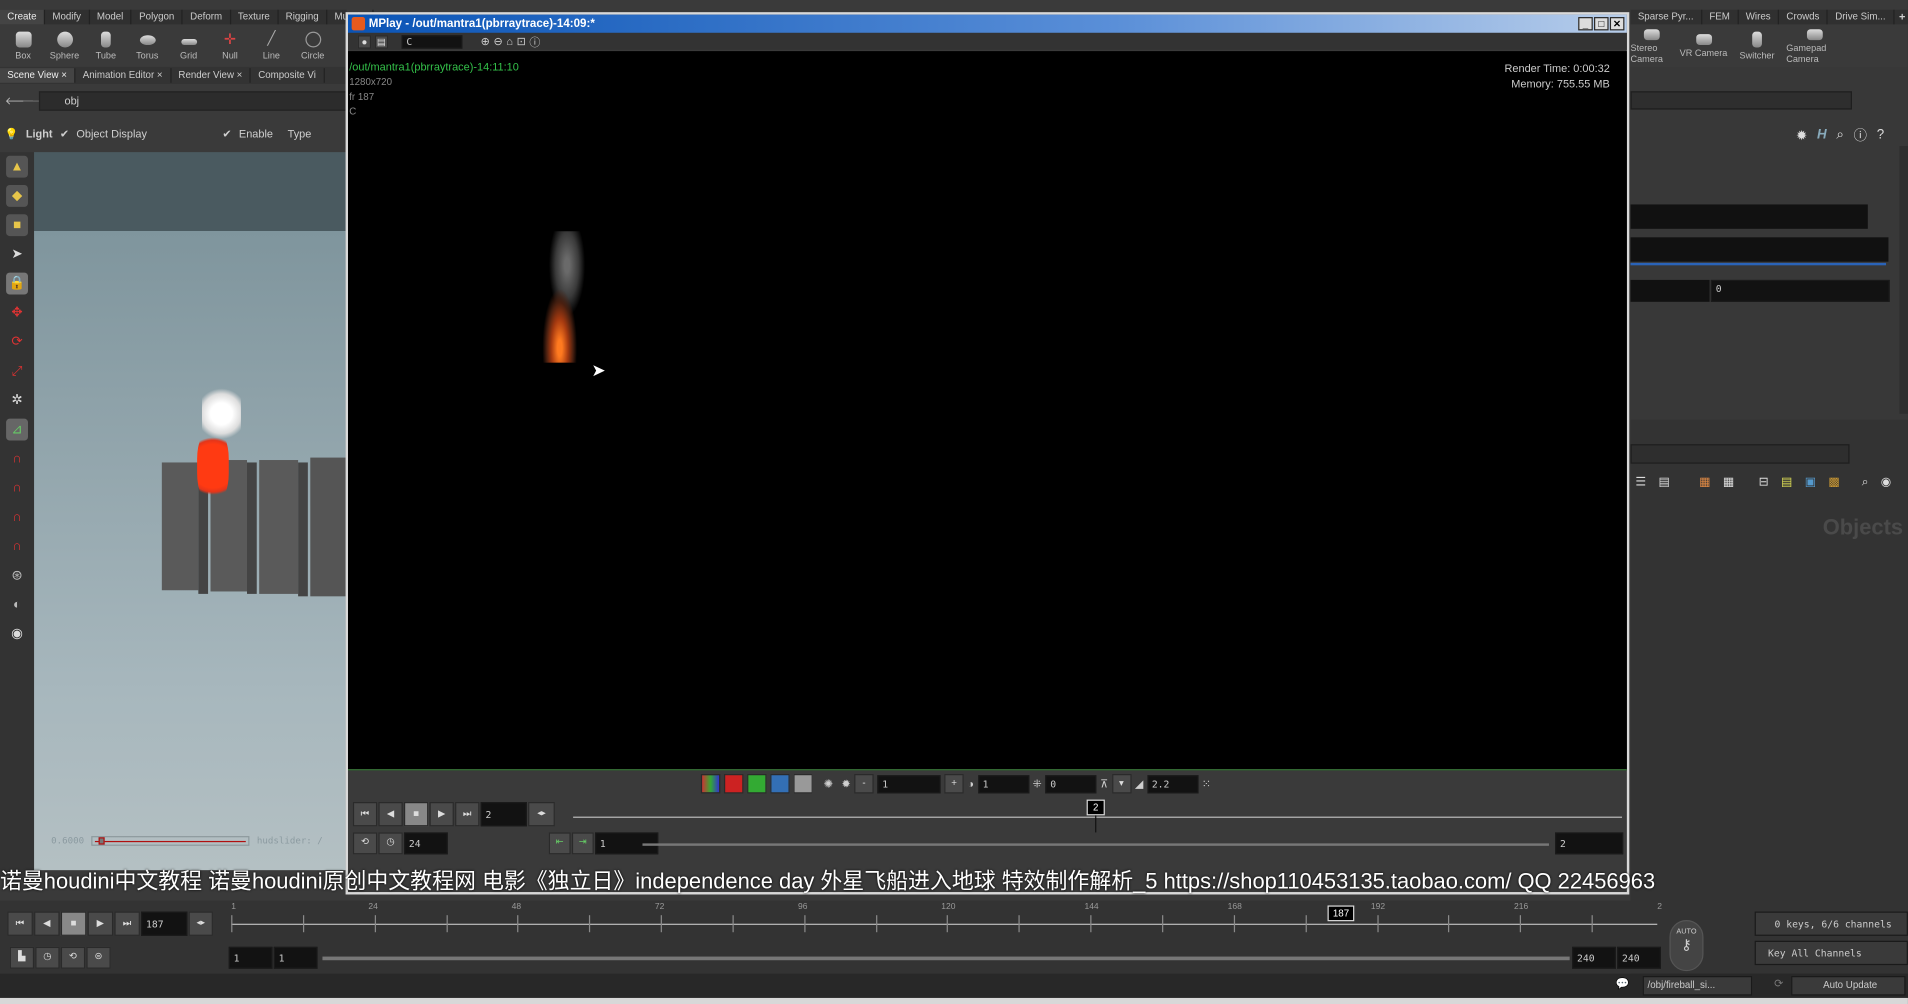 Image resolution: width=1908 pixels, height=1004 pixels. Describe the element at coordinates (1172, 783) in the screenshot. I see `gamma-field: 2.2` at that location.